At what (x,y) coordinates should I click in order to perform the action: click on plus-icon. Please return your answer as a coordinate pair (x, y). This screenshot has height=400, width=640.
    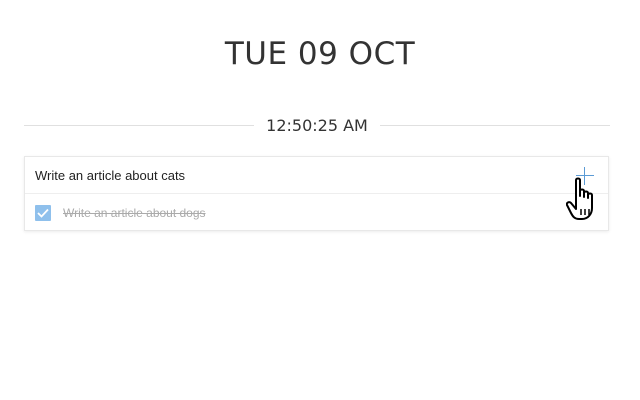
    Looking at the image, I should click on (585, 176).